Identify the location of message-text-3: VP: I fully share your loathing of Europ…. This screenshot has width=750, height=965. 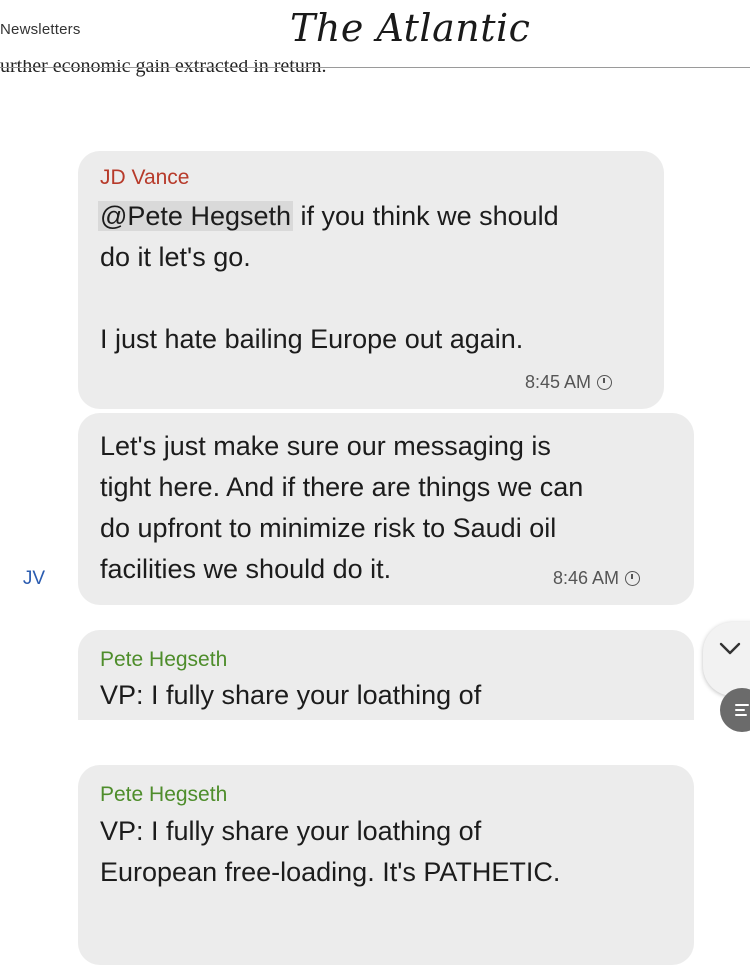
(291, 695).